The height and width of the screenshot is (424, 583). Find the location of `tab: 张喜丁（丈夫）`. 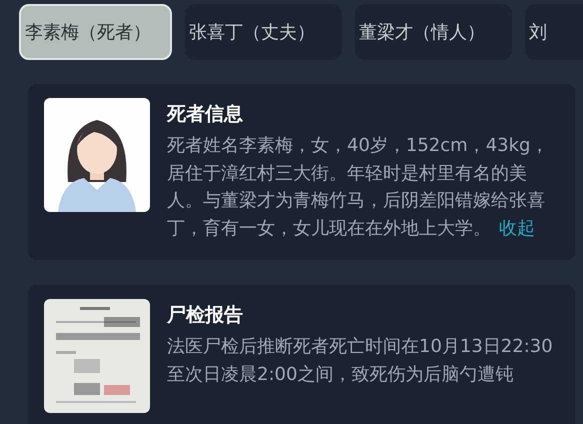

tab: 张喜丁（丈夫） is located at coordinates (263, 32).